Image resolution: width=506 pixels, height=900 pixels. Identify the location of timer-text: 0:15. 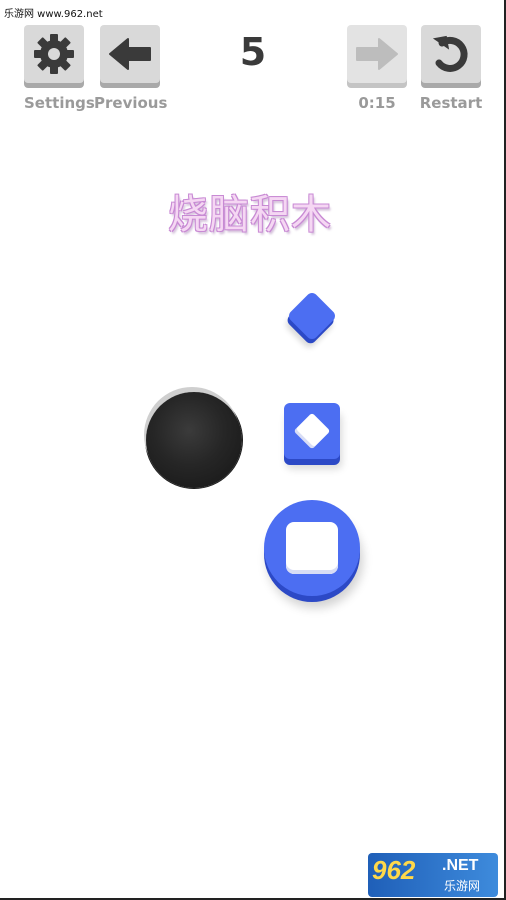
(377, 103).